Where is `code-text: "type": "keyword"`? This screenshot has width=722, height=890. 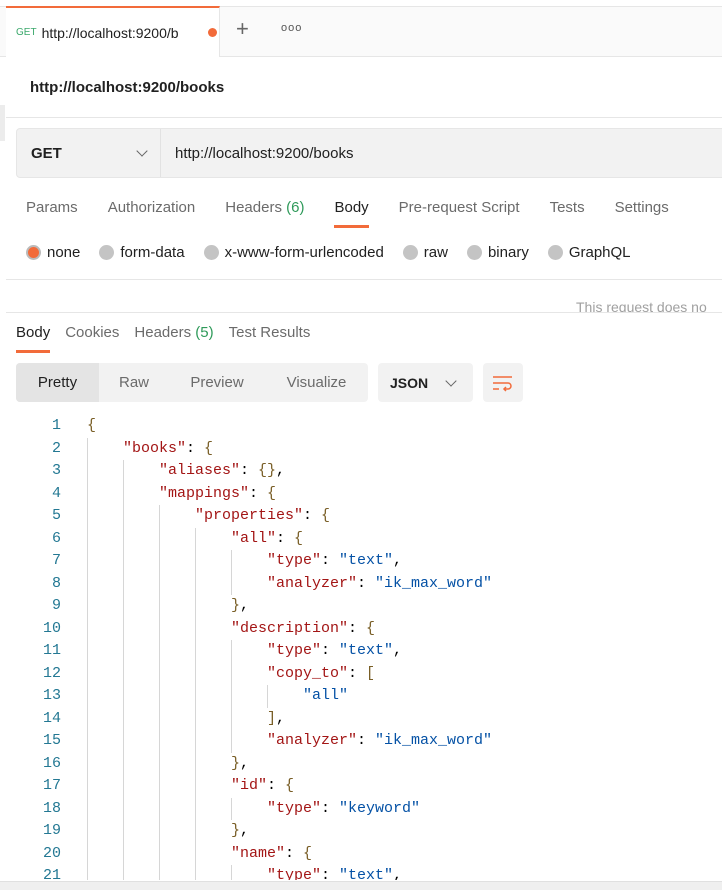
code-text: "type": "keyword" is located at coordinates (343, 809).